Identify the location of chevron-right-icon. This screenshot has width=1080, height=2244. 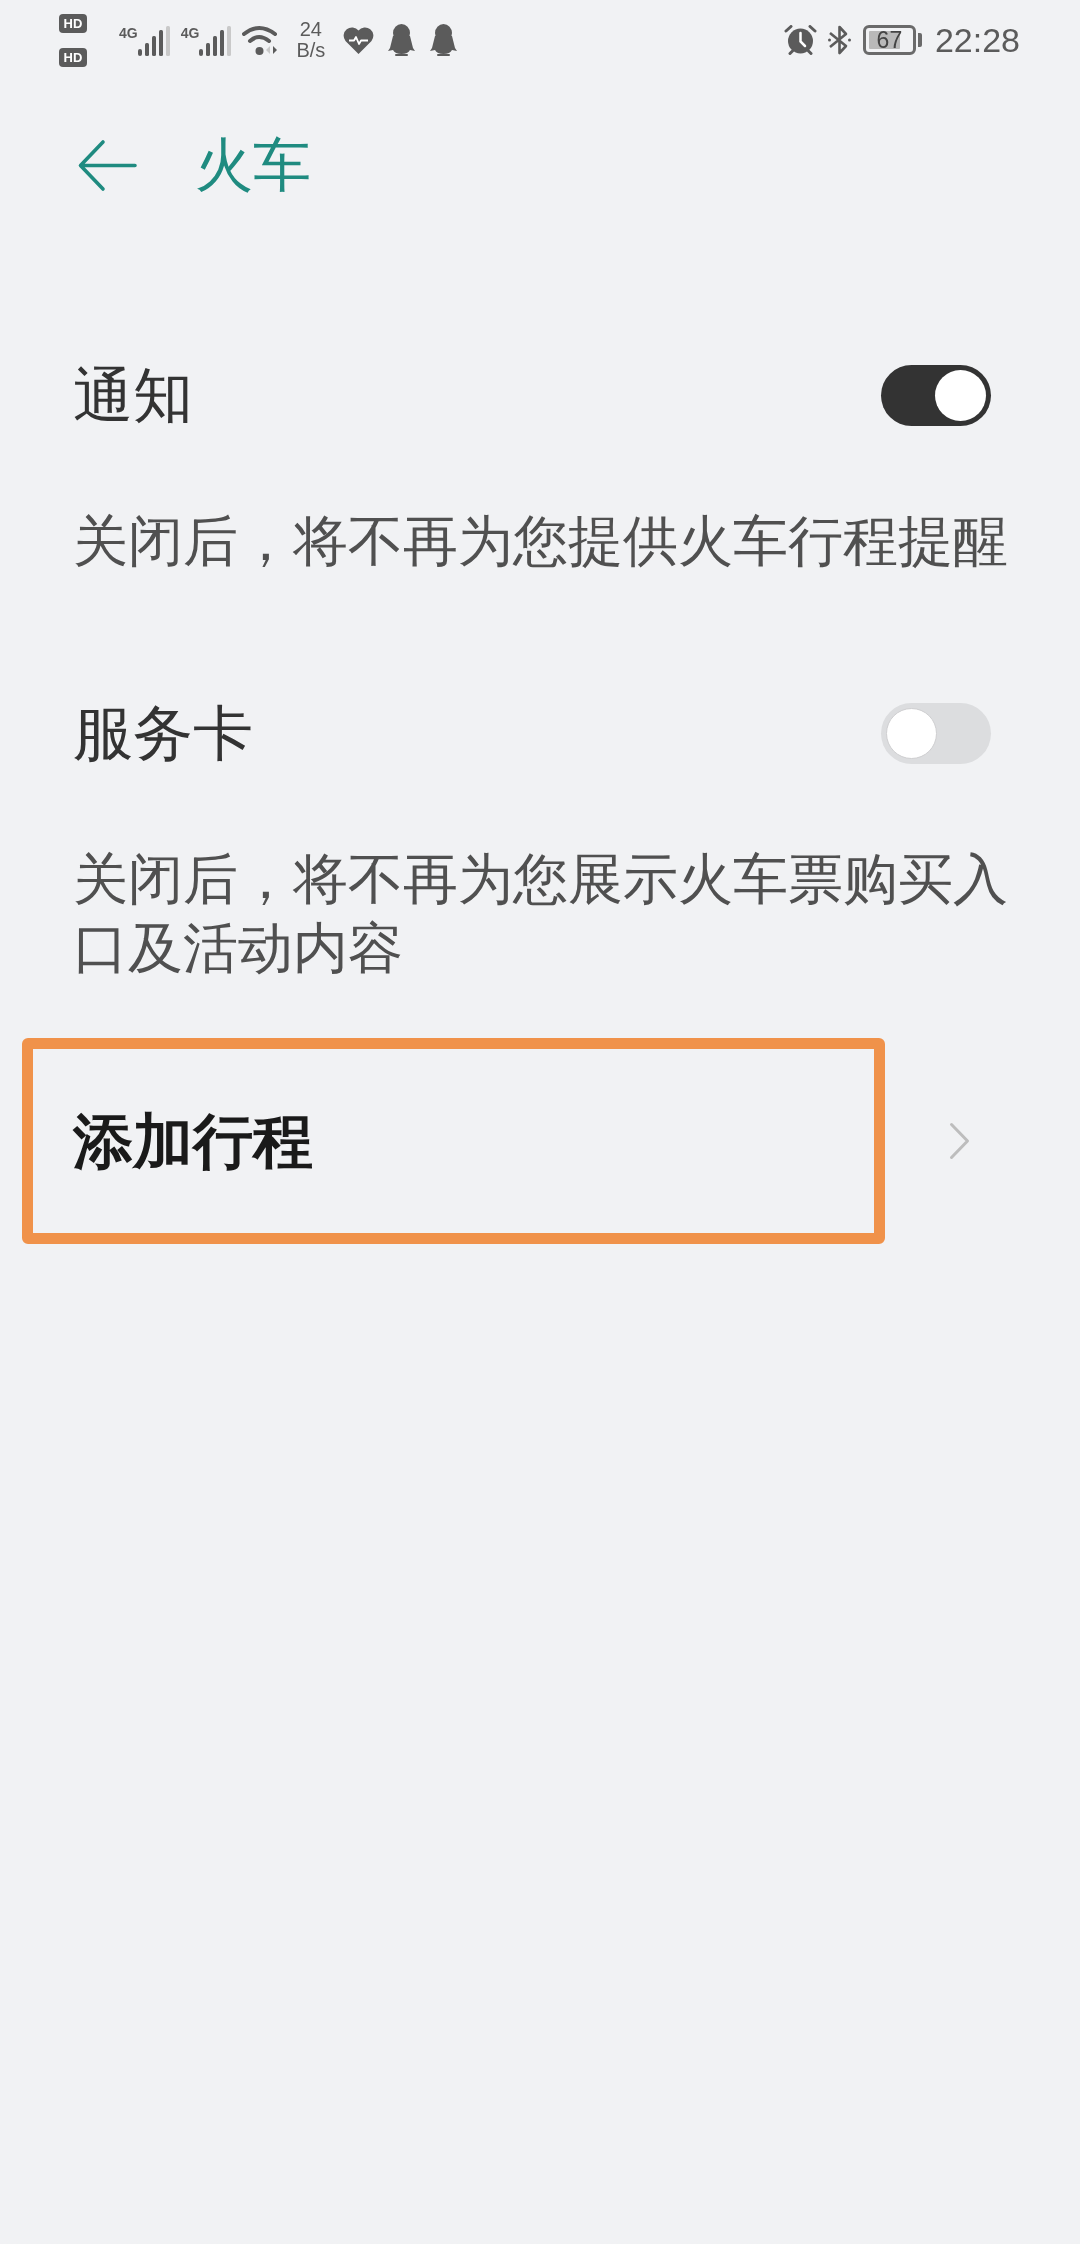
(959, 1141).